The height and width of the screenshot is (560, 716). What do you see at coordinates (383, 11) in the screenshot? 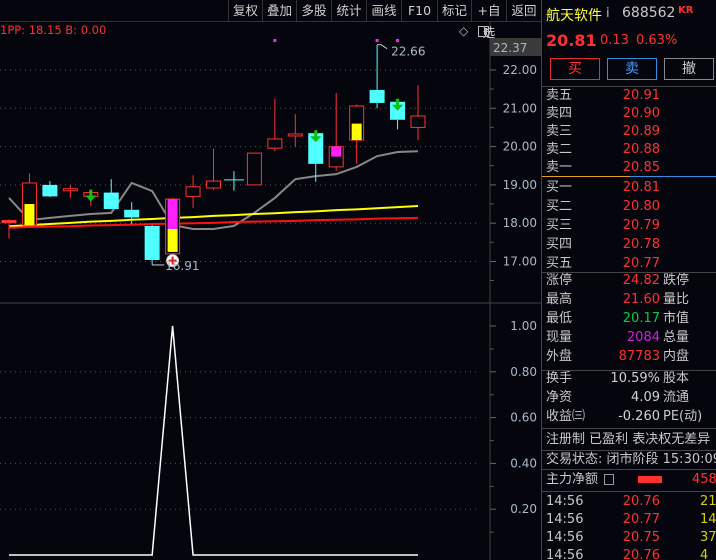
I see `draw-line-button: 画线` at bounding box center [383, 11].